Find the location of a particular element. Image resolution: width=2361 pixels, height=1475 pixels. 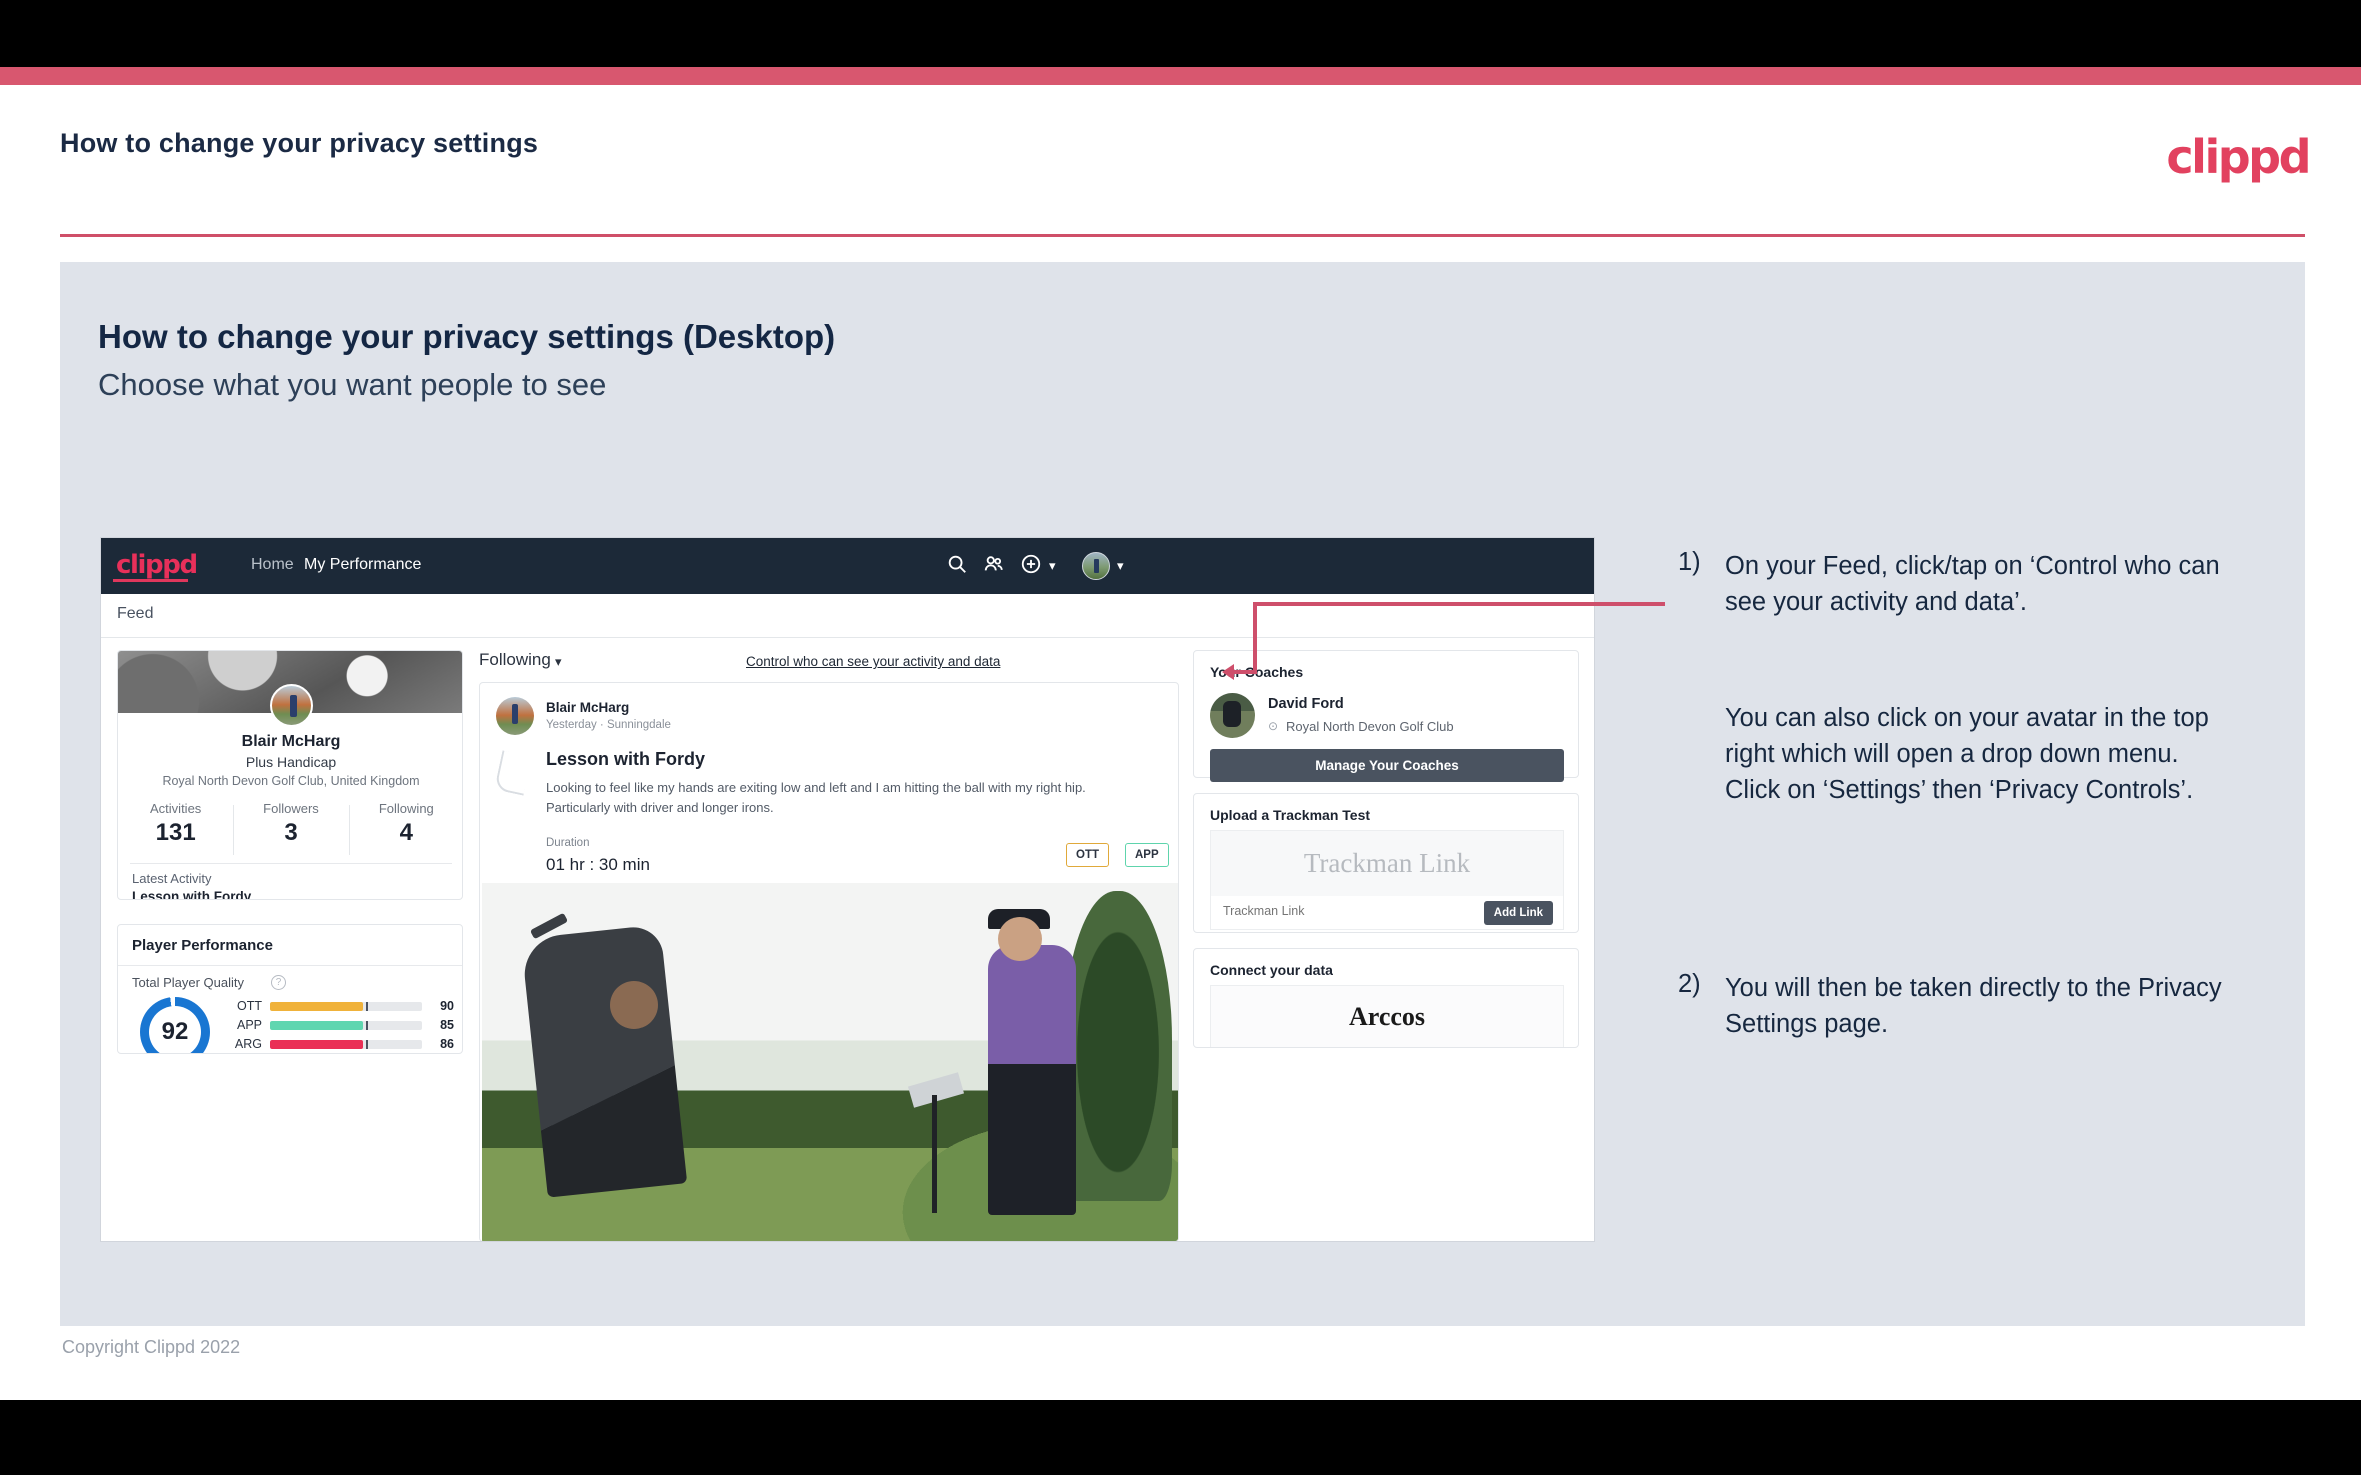

latest-activity-label: Latest Activity is located at coordinates (172, 878).